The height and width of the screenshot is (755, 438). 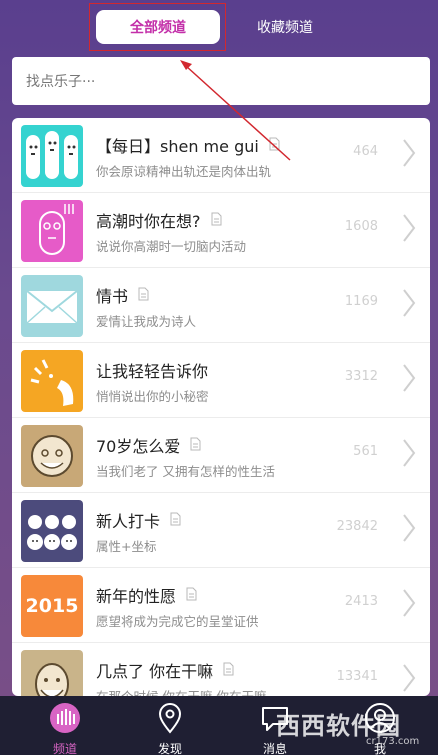 I want to click on nav-discover: 发现, so click(x=170, y=725).